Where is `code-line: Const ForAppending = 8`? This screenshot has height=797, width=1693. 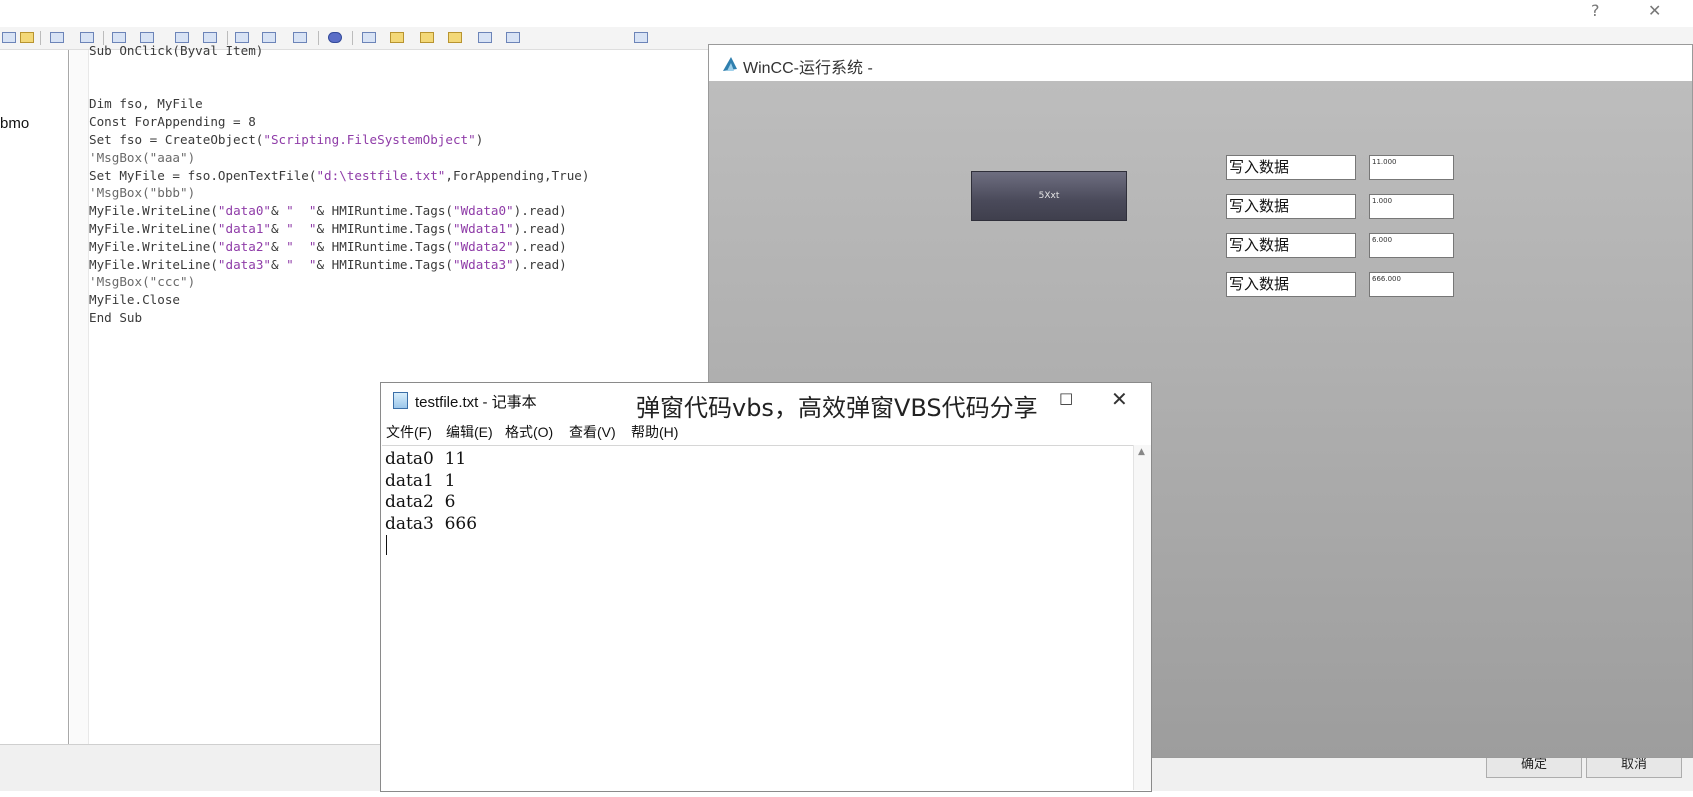
code-line: Const ForAppending = 8 is located at coordinates (172, 122).